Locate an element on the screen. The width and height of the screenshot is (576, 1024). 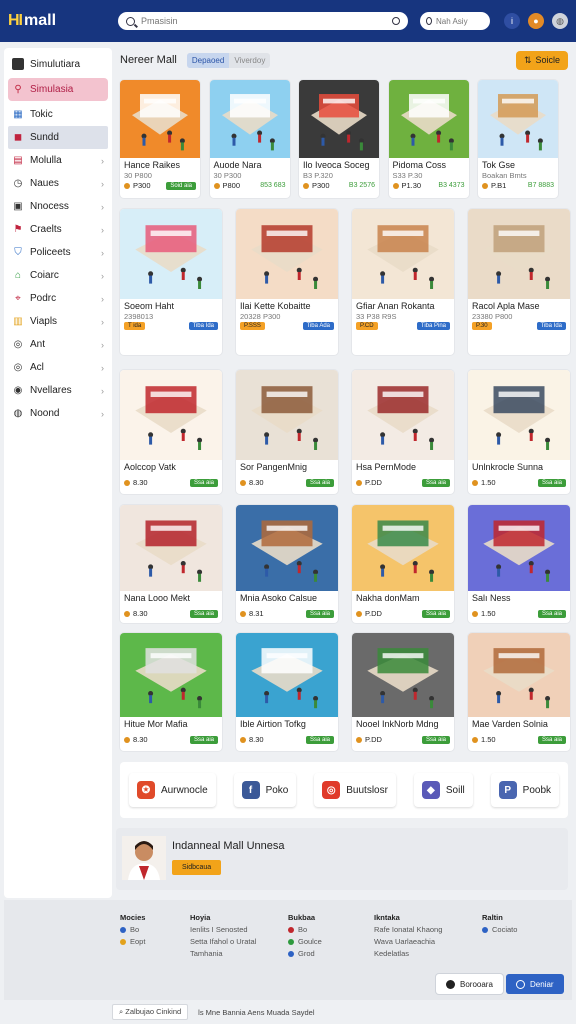
sidebar-item-policeets: ⛉ Policeets › is located at coordinates (58, 252).